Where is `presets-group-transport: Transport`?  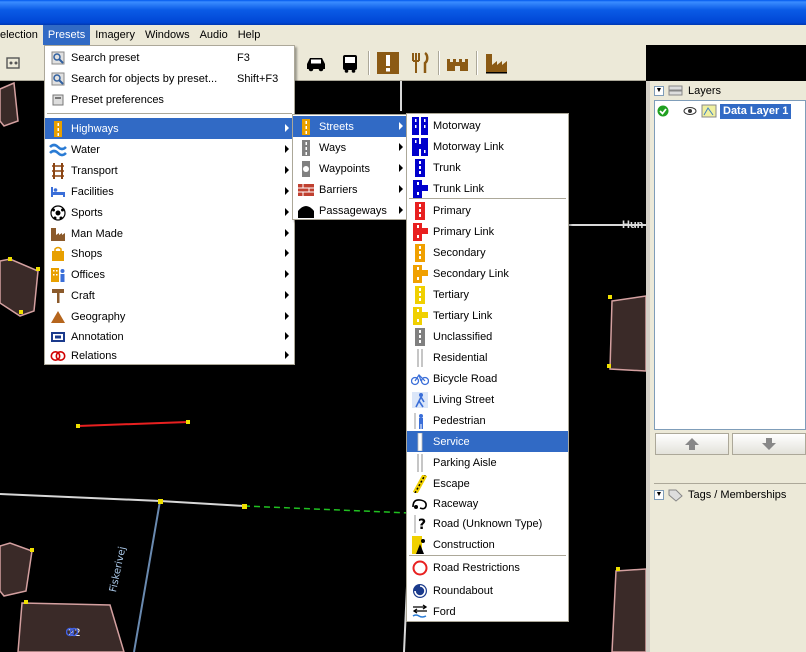 presets-group-transport: Transport is located at coordinates (169, 170).